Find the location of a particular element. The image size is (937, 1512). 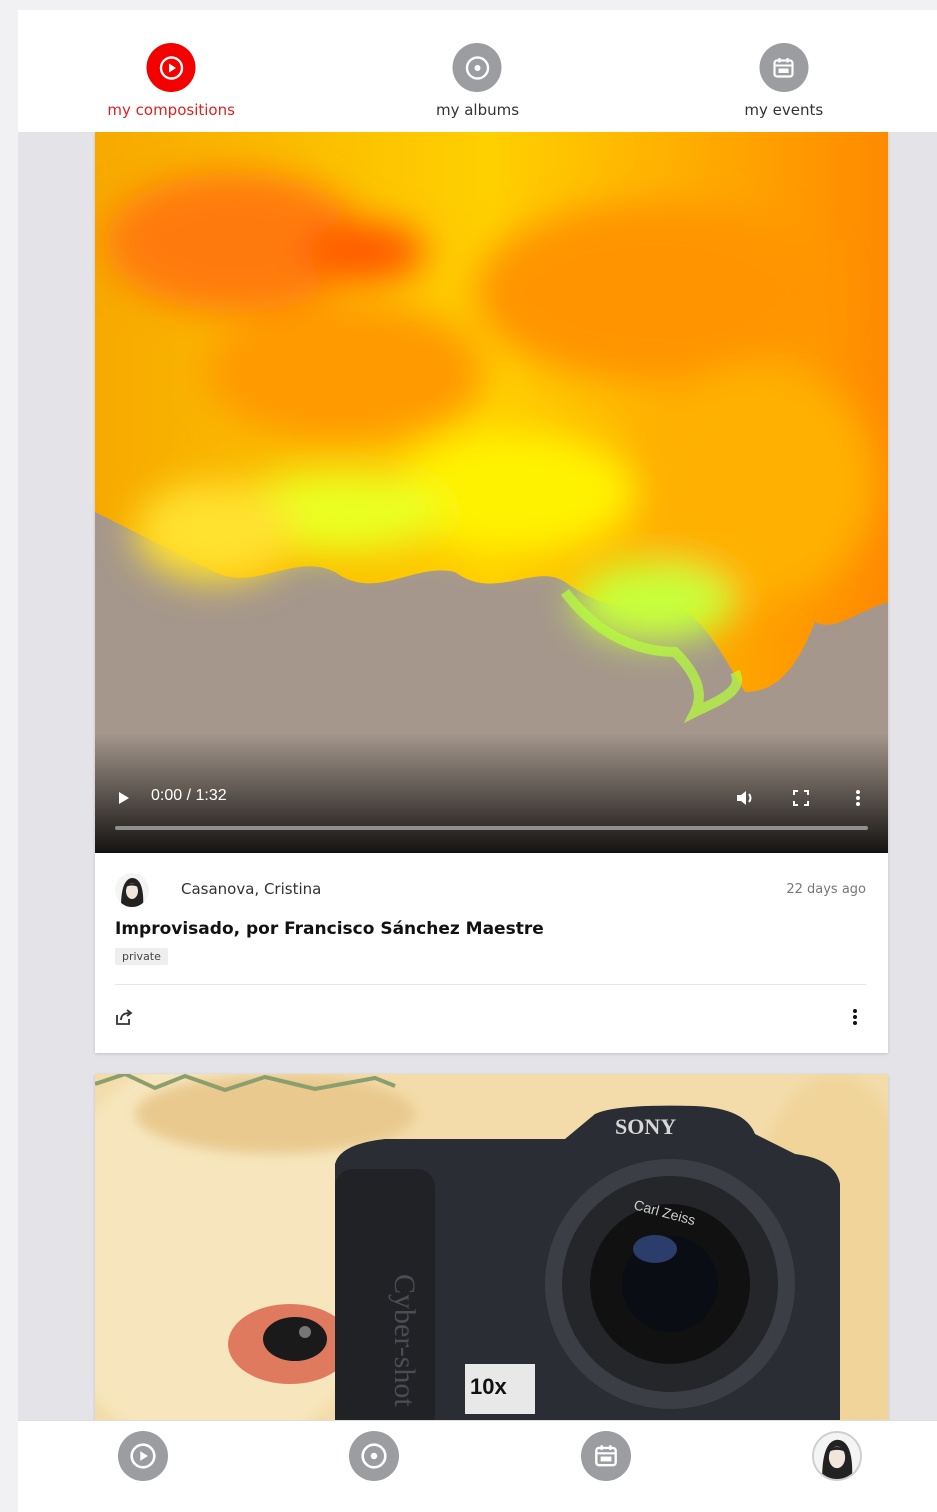

video-controls: 0:00 / 1:32 is located at coordinates (491, 803).